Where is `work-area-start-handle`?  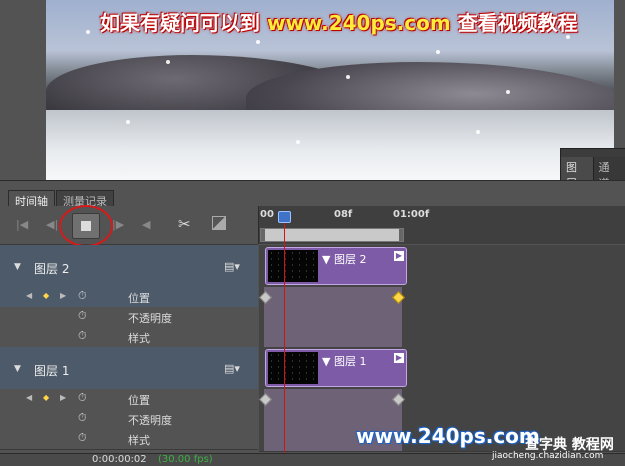 work-area-start-handle is located at coordinates (263, 235).